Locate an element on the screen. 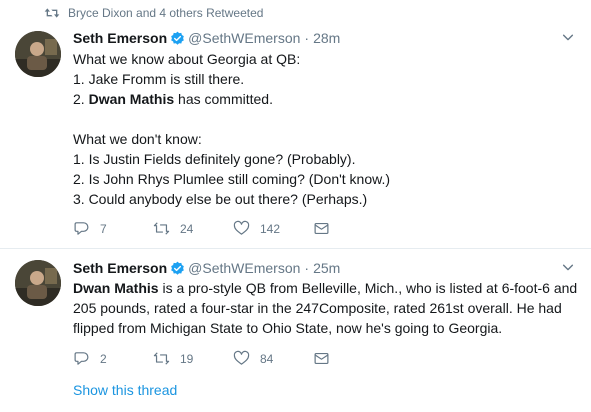 This screenshot has width=591, height=412. retweet-count: 19 is located at coordinates (187, 358).